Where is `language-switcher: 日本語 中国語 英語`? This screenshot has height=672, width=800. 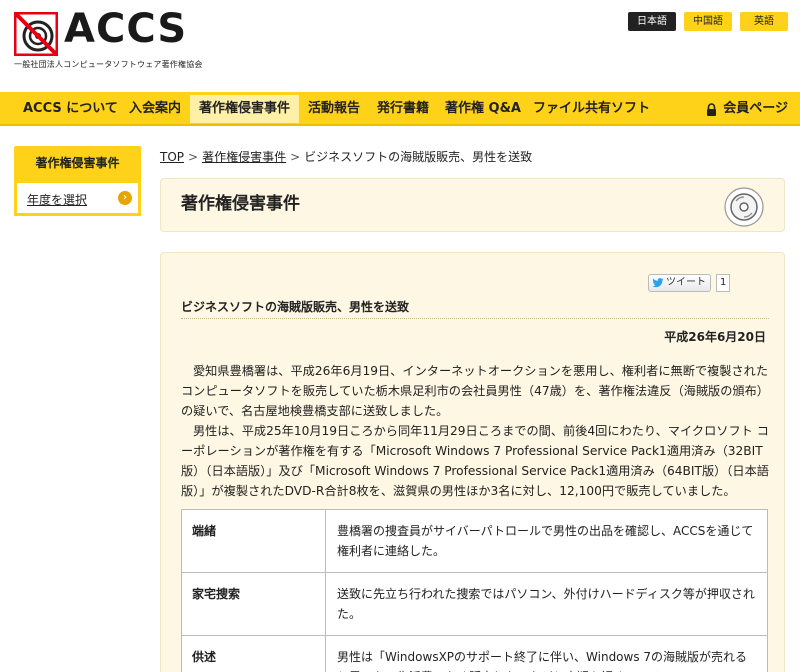 language-switcher: 日本語 中国語 英語 is located at coordinates (708, 21).